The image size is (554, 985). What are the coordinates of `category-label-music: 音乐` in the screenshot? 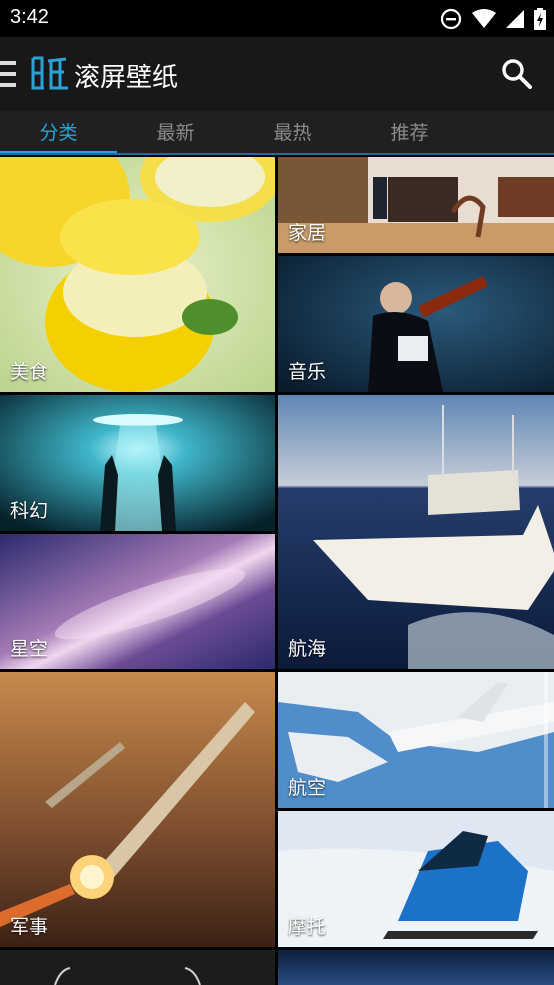 It's located at (307, 372).